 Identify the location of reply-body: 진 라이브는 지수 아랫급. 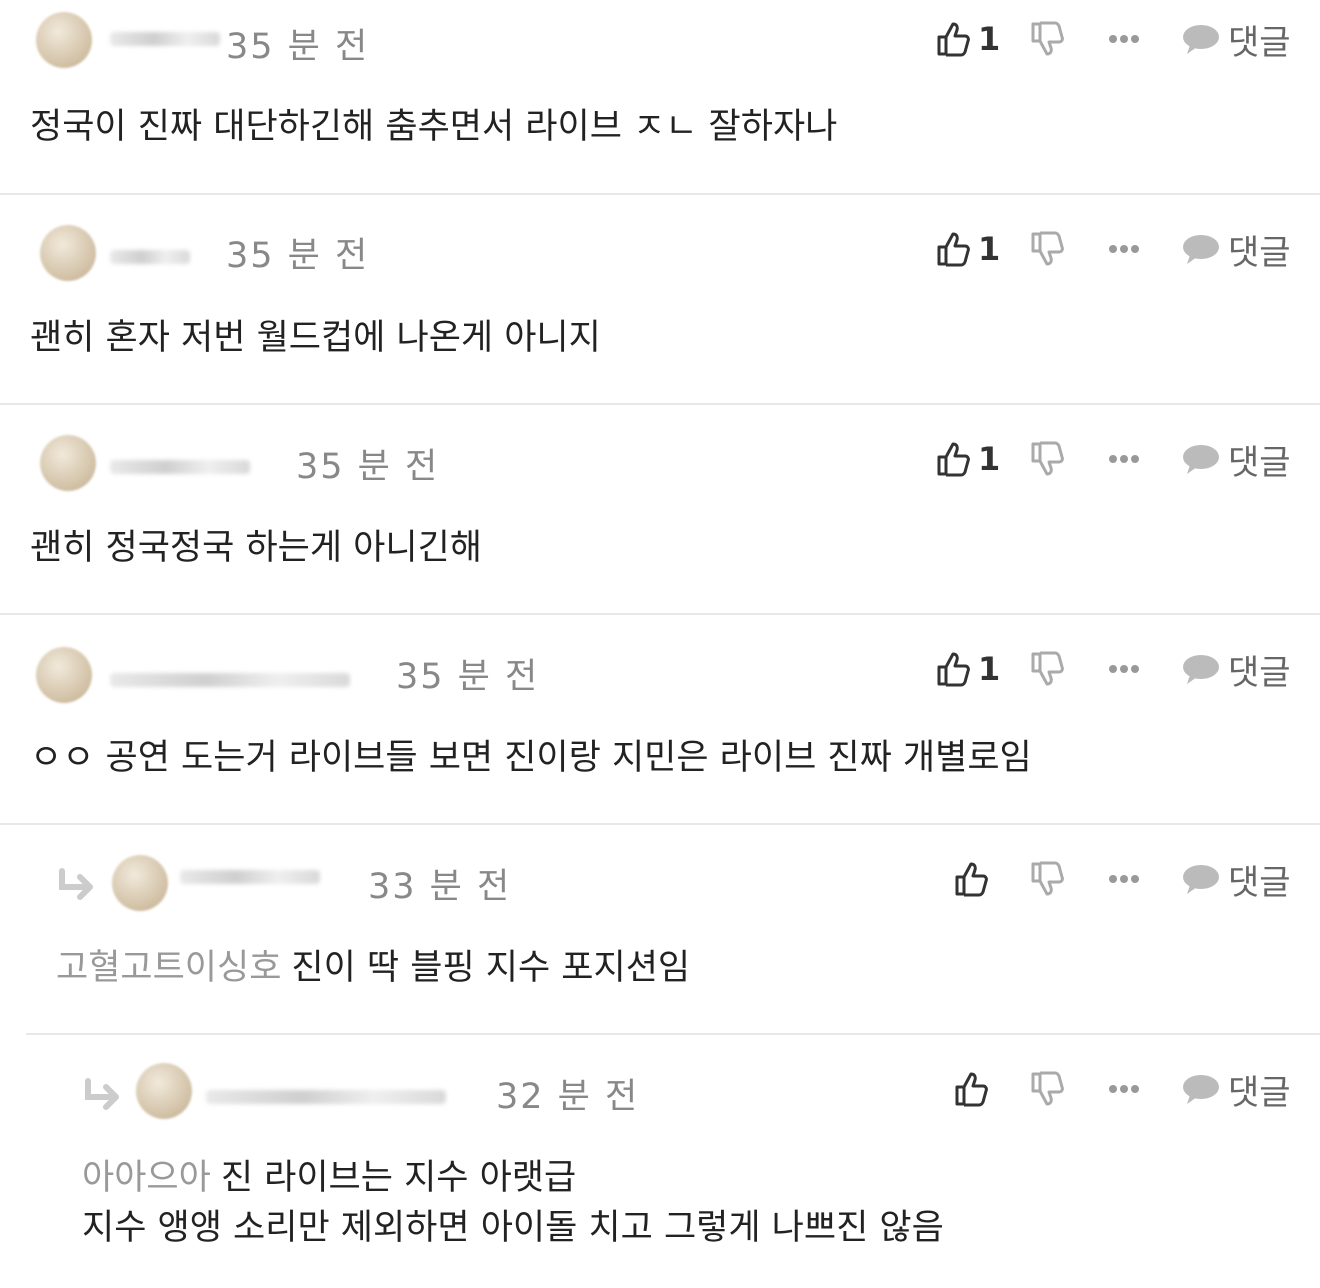
(398, 1178).